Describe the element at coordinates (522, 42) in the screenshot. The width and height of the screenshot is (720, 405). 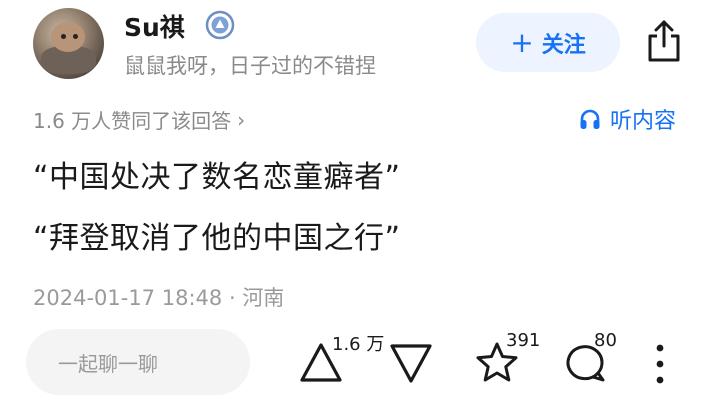
I see `plus-icon: +` at that location.